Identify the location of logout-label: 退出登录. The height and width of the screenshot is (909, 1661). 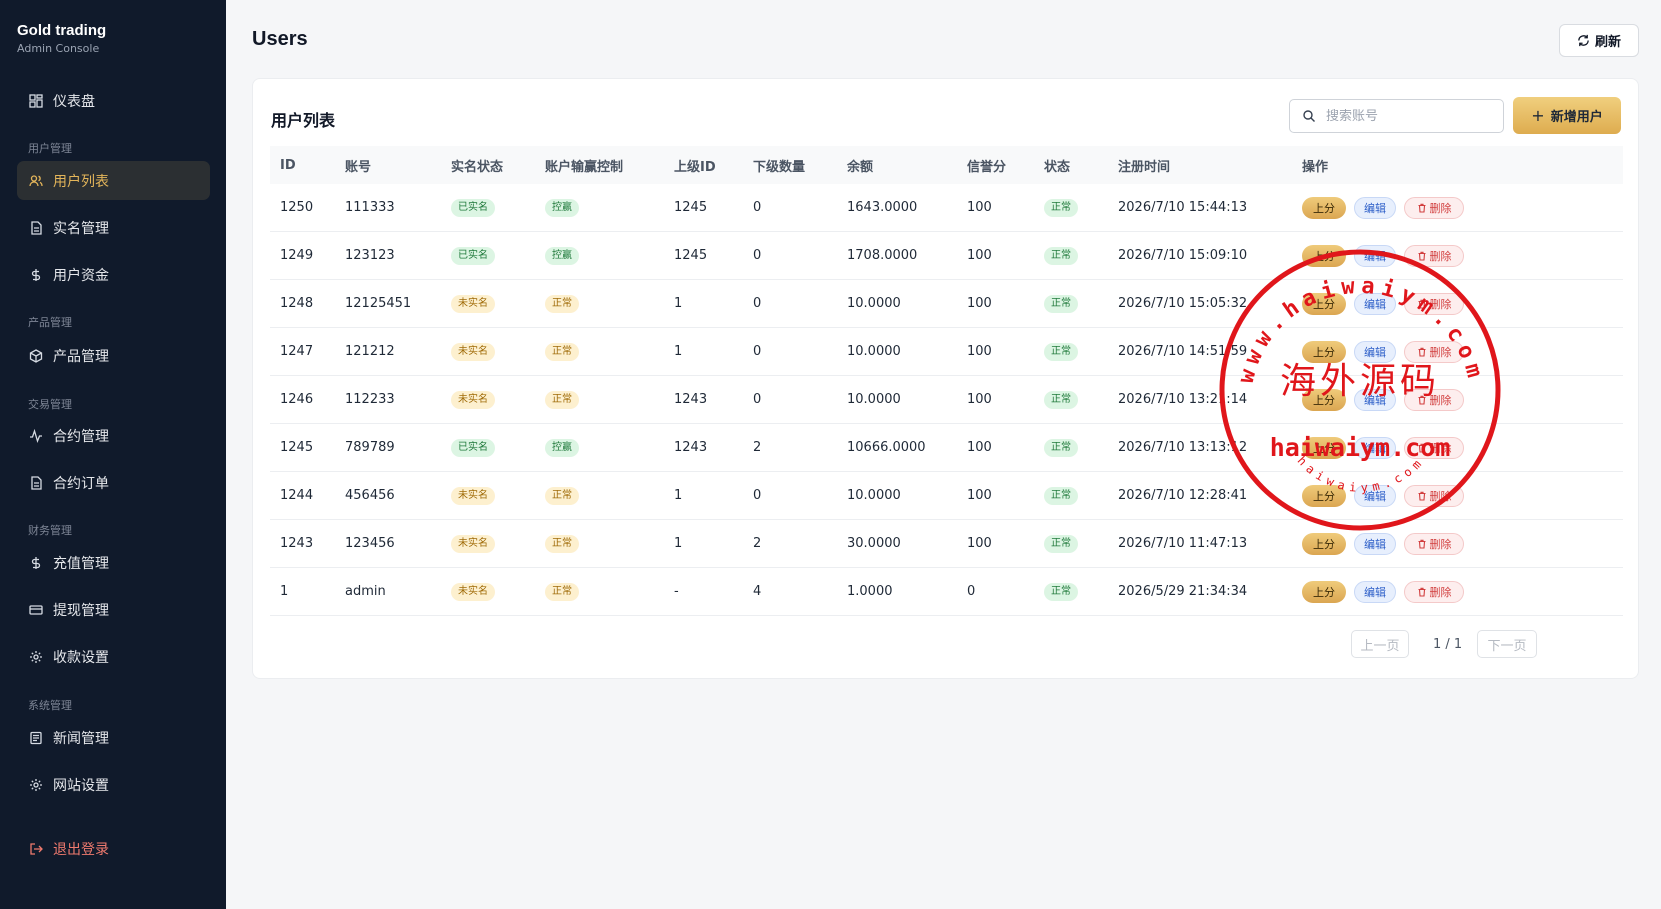
(81, 849).